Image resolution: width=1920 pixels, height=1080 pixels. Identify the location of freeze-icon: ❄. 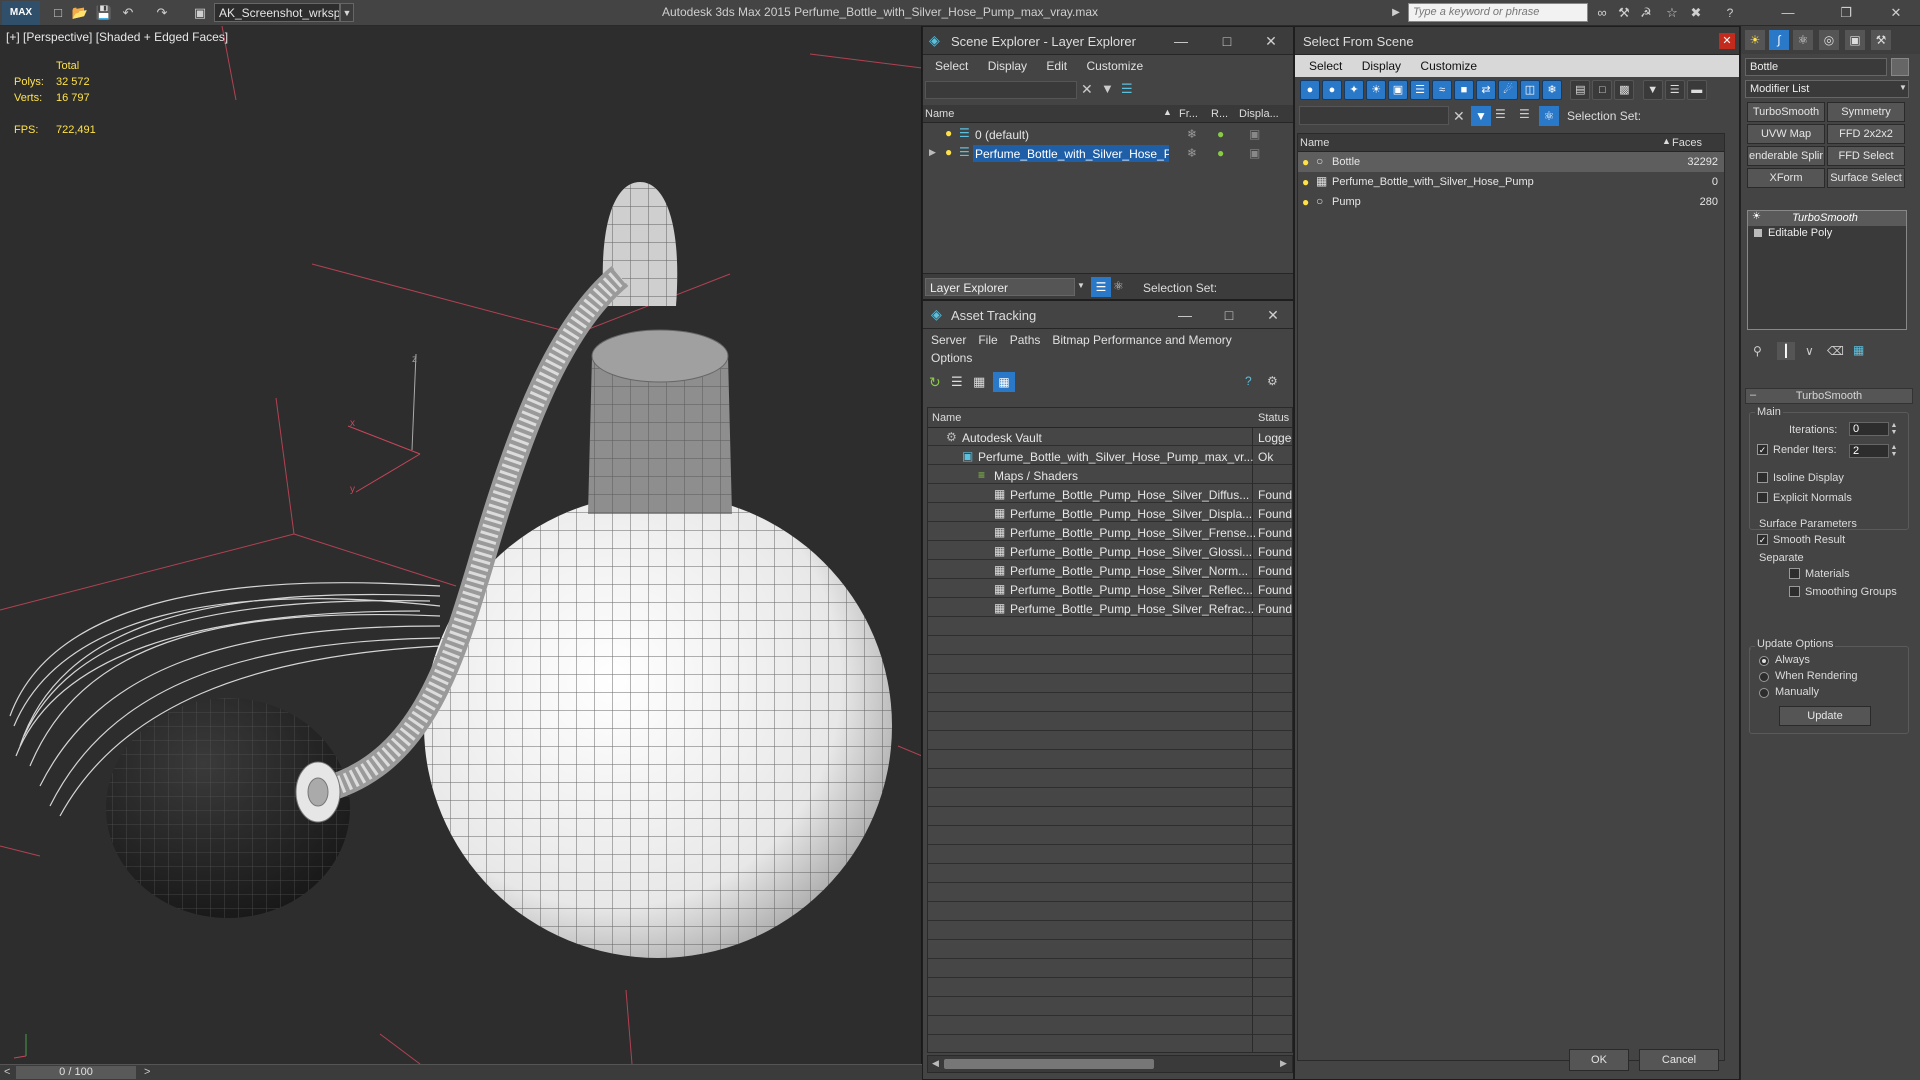
(1192, 134).